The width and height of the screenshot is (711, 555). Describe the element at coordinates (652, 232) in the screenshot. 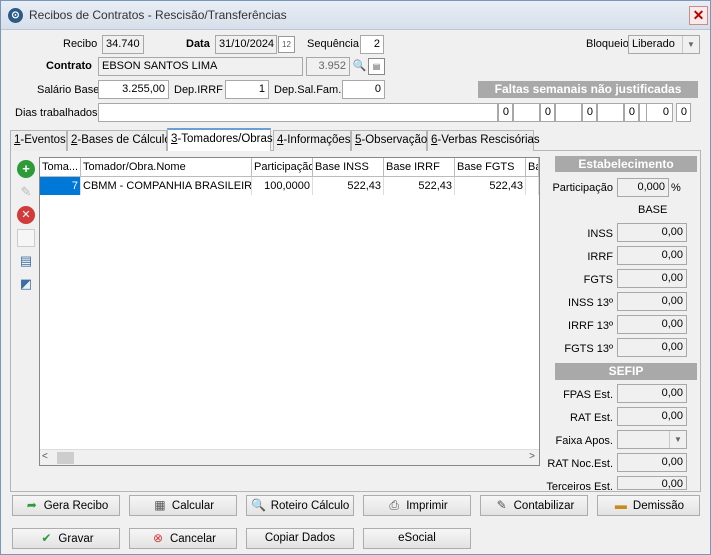

I see `inss-field: 0,00` at that location.